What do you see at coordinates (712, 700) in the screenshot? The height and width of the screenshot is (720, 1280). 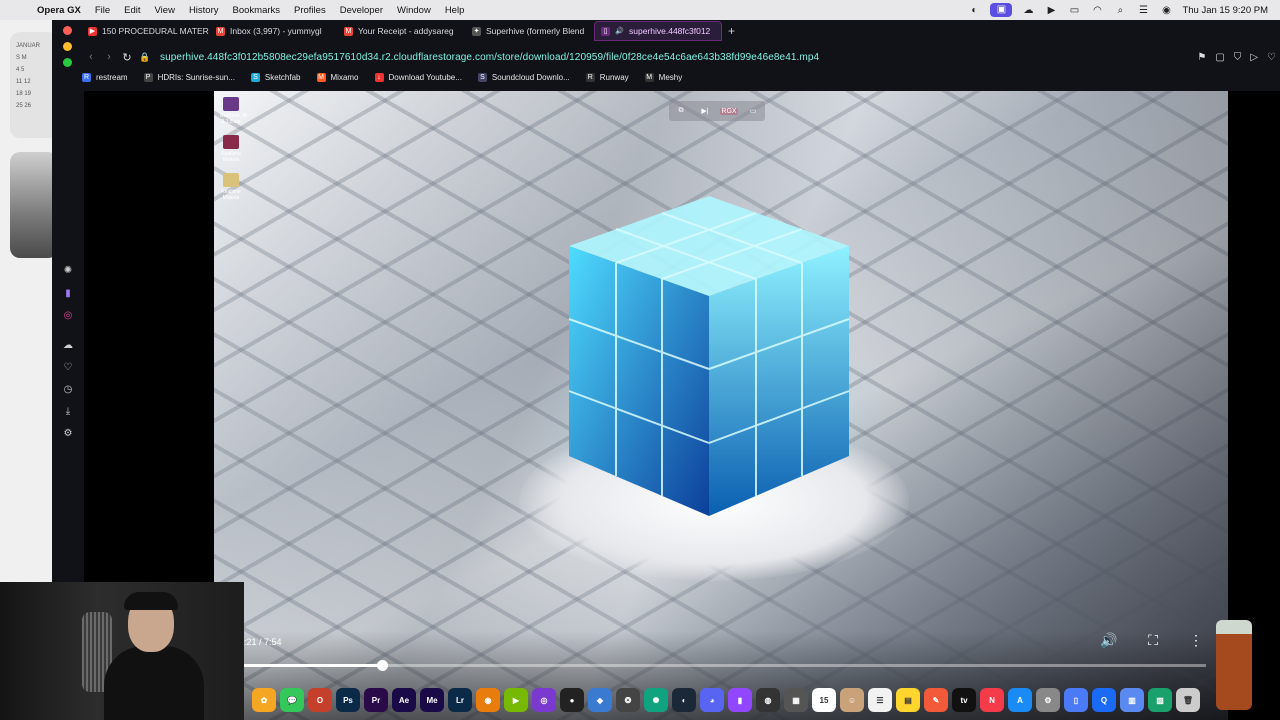 I see `dock-discord-icon: ◕` at bounding box center [712, 700].